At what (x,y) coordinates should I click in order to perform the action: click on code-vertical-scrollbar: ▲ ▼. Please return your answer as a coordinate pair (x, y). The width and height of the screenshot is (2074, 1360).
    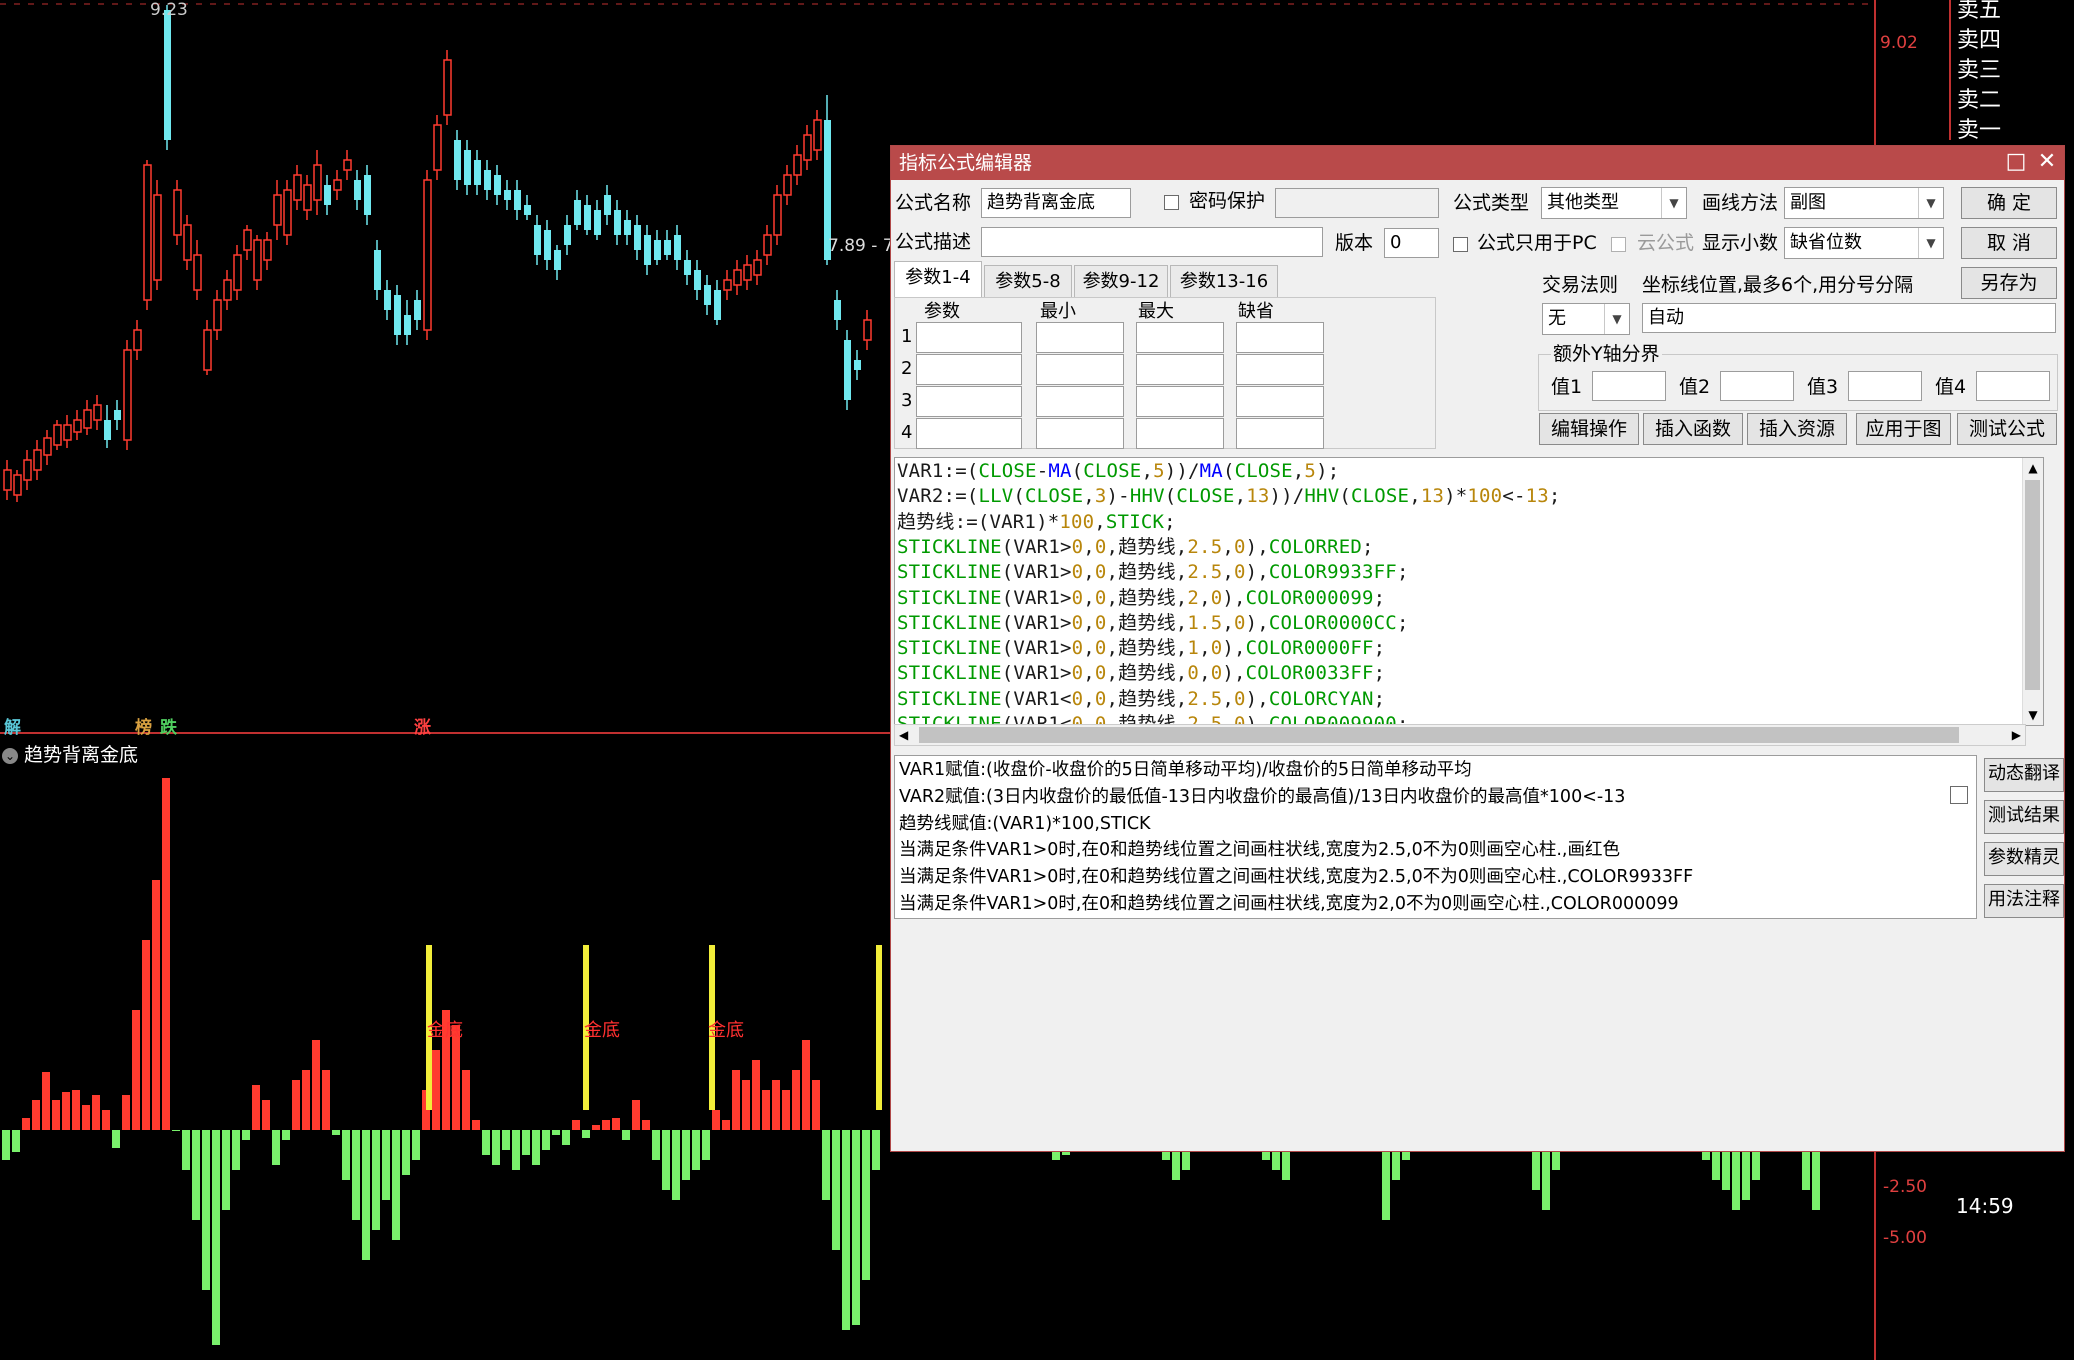
    Looking at the image, I should click on (2032, 591).